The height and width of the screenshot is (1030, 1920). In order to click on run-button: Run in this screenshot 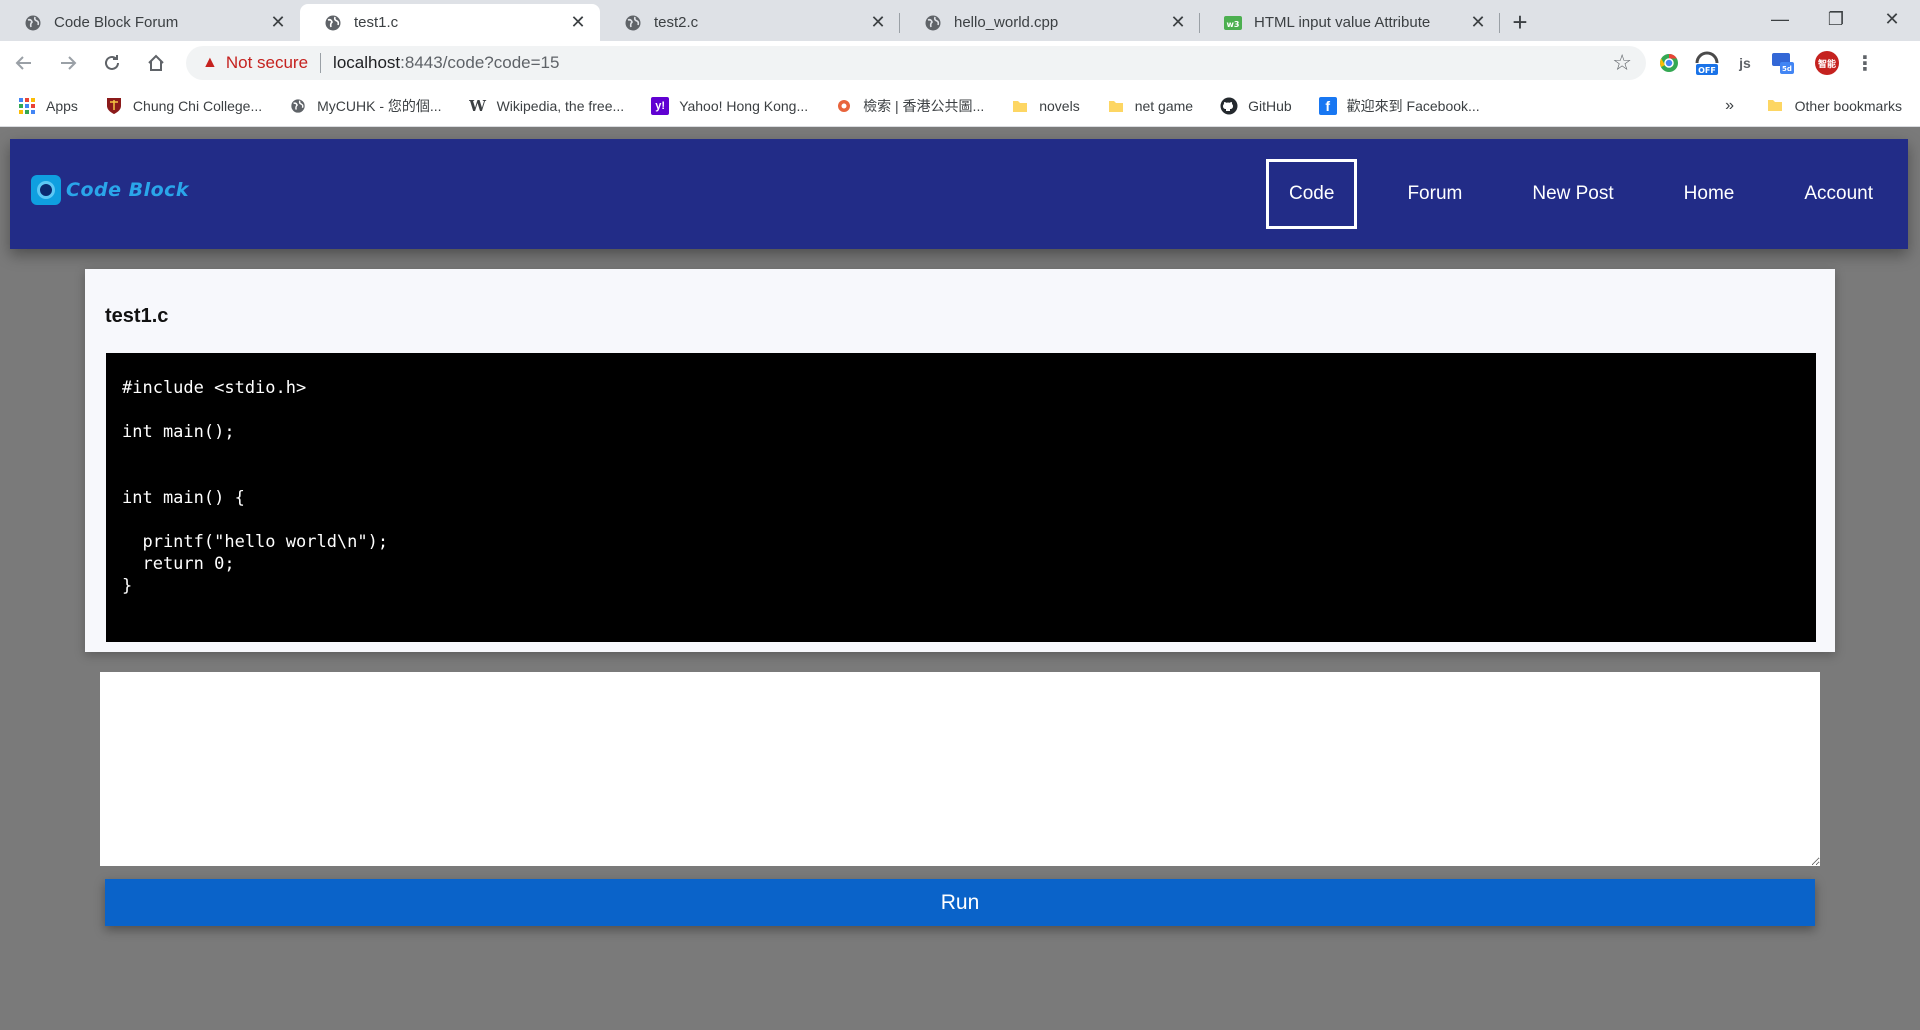, I will do `click(960, 902)`.